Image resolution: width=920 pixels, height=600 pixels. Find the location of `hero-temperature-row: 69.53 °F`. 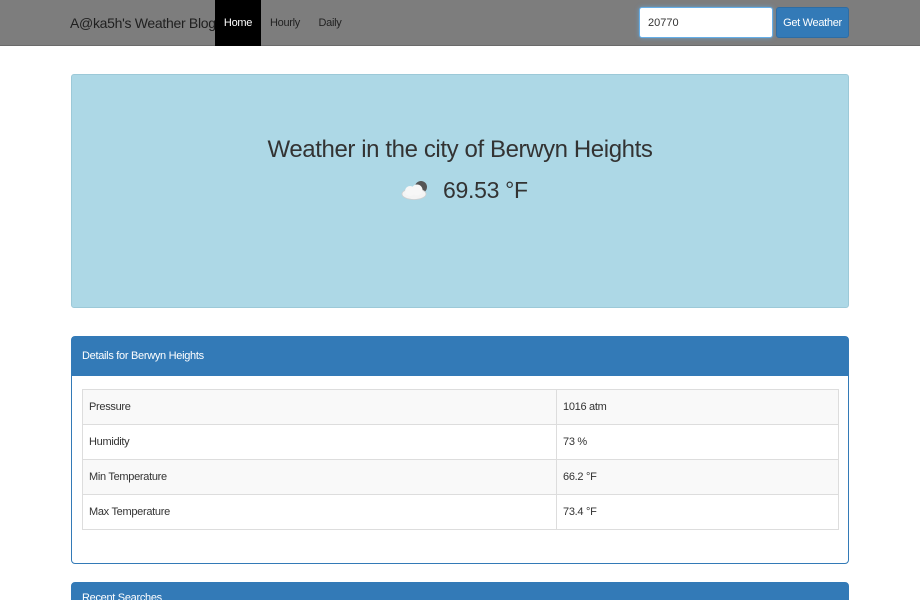

hero-temperature-row: 69.53 °F is located at coordinates (463, 190).